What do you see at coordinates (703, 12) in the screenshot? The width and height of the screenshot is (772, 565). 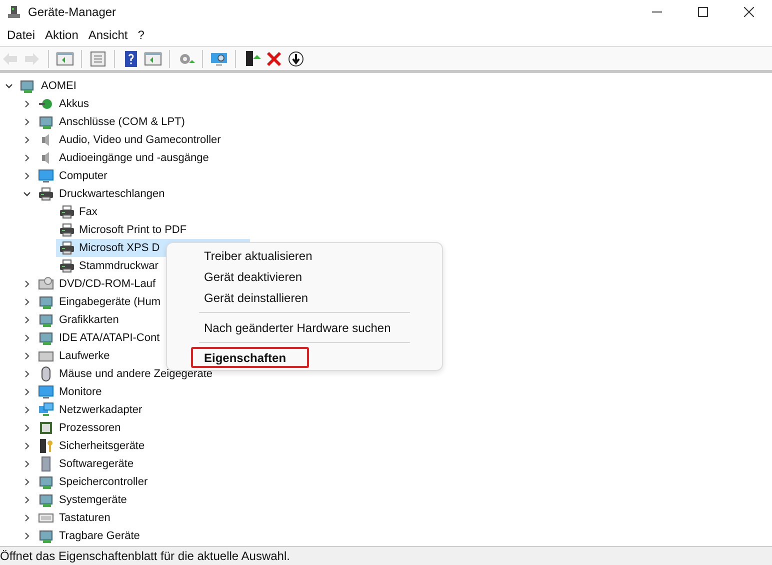 I see `maximize-icon` at bounding box center [703, 12].